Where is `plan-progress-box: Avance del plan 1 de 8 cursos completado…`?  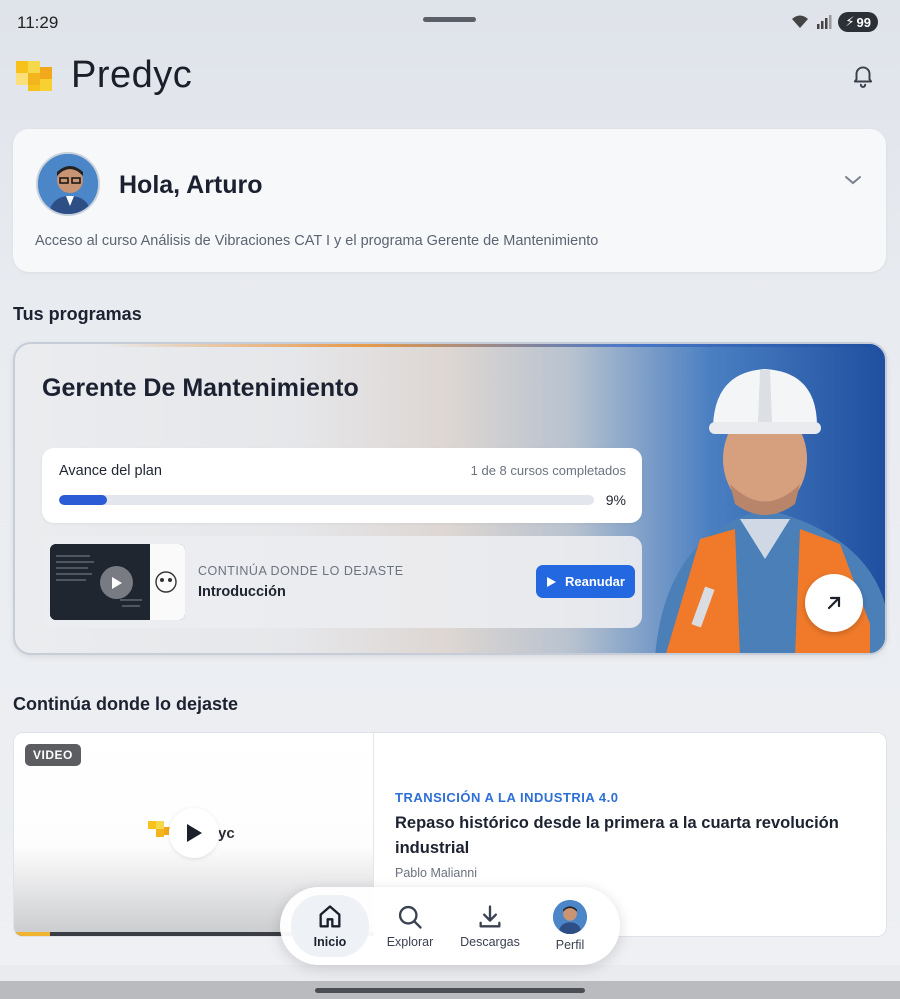 plan-progress-box: Avance del plan 1 de 8 cursos completado… is located at coordinates (342, 485).